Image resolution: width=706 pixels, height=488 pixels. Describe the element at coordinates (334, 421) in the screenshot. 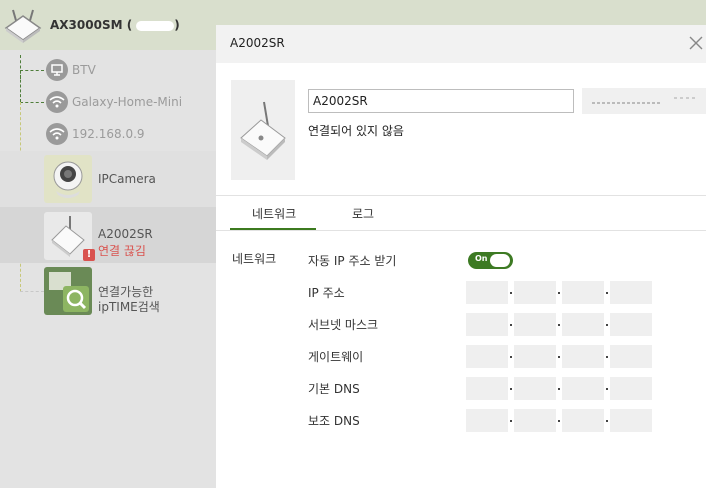

I see `secondary-dns-label: 보조 DNS` at that location.